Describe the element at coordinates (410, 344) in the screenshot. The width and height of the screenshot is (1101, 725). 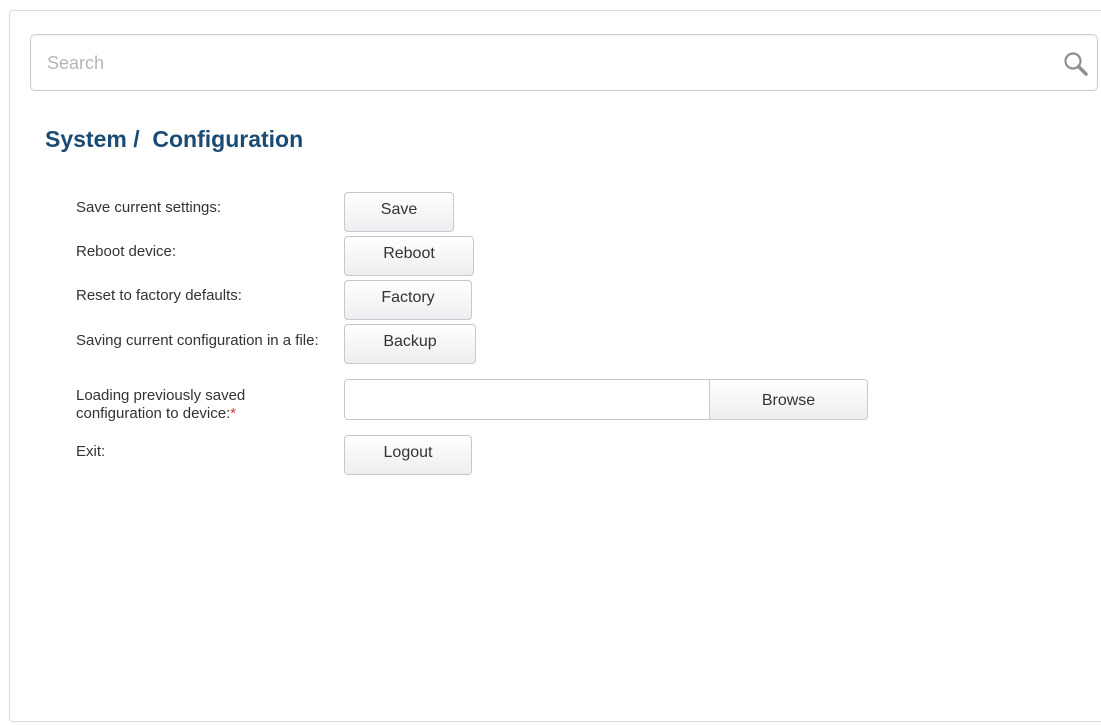
I see `backup-button: Backup` at that location.